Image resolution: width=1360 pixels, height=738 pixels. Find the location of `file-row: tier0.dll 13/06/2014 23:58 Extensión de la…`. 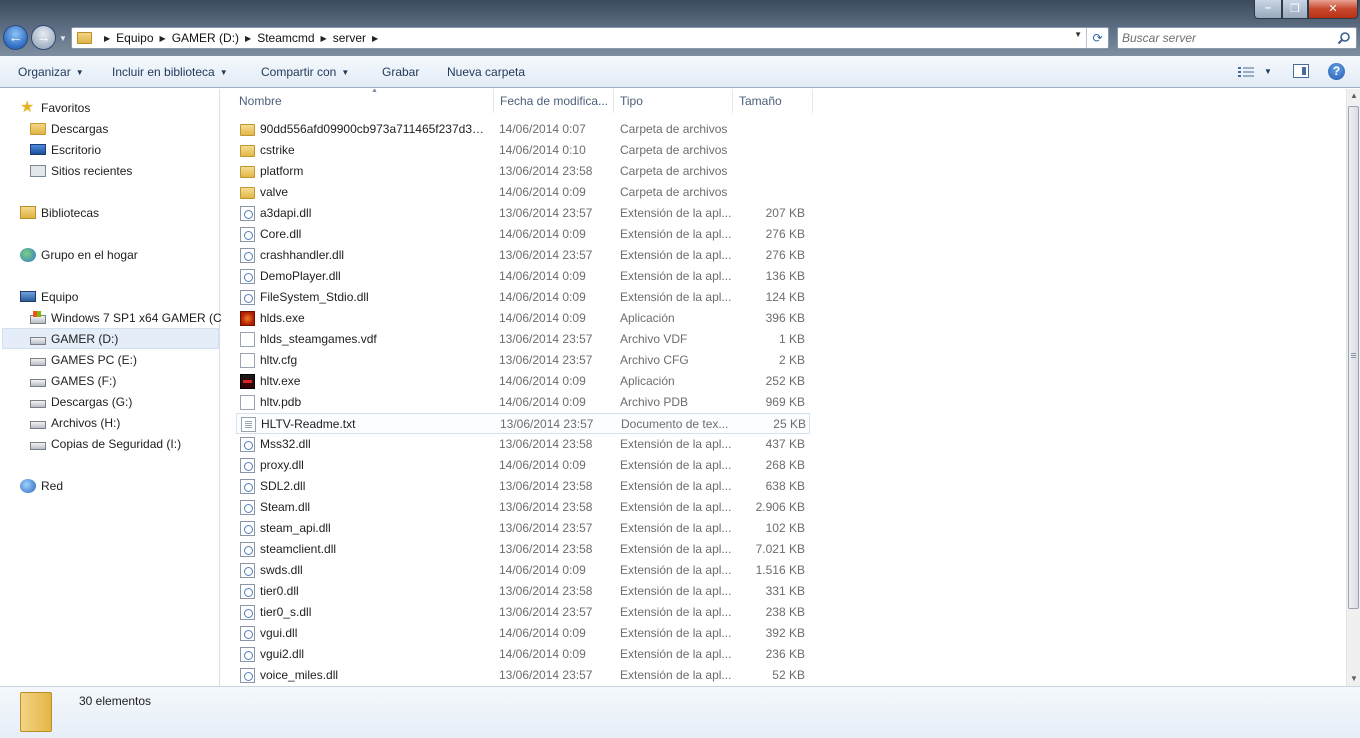

file-row: tier0.dll 13/06/2014 23:58 Extensión de la… is located at coordinates (523, 591).